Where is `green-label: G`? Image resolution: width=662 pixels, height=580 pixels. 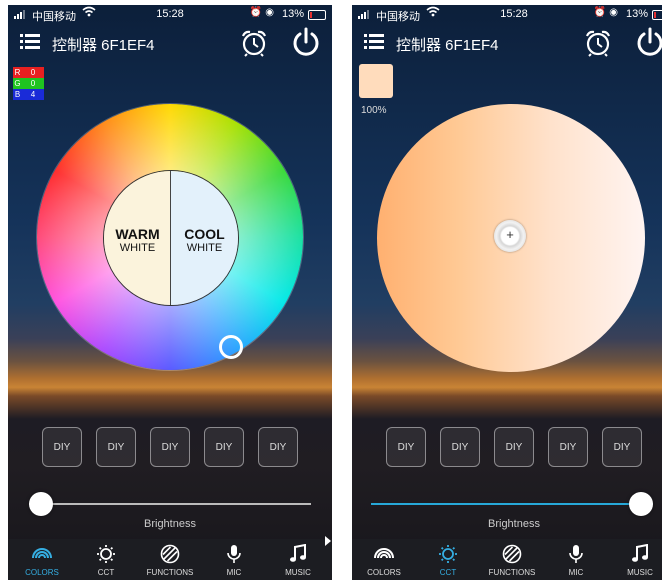 green-label: G is located at coordinates (17, 83).